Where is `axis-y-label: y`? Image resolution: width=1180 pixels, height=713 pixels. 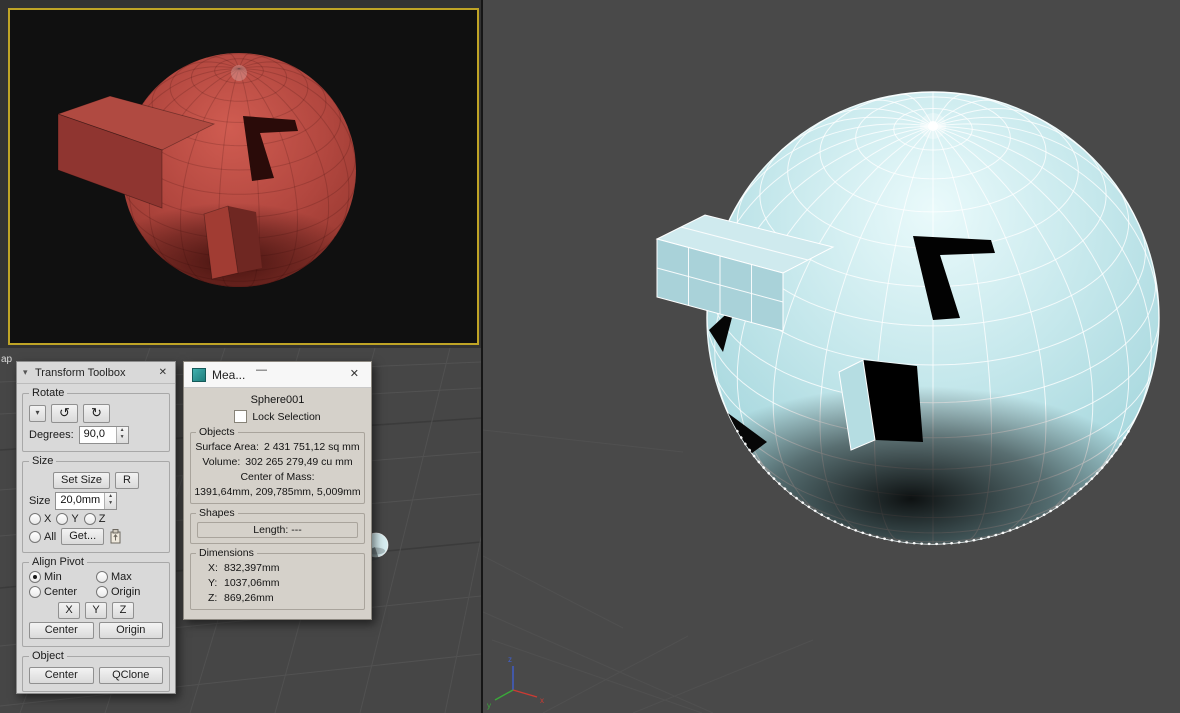
axis-y-label: y is located at coordinates (489, 705).